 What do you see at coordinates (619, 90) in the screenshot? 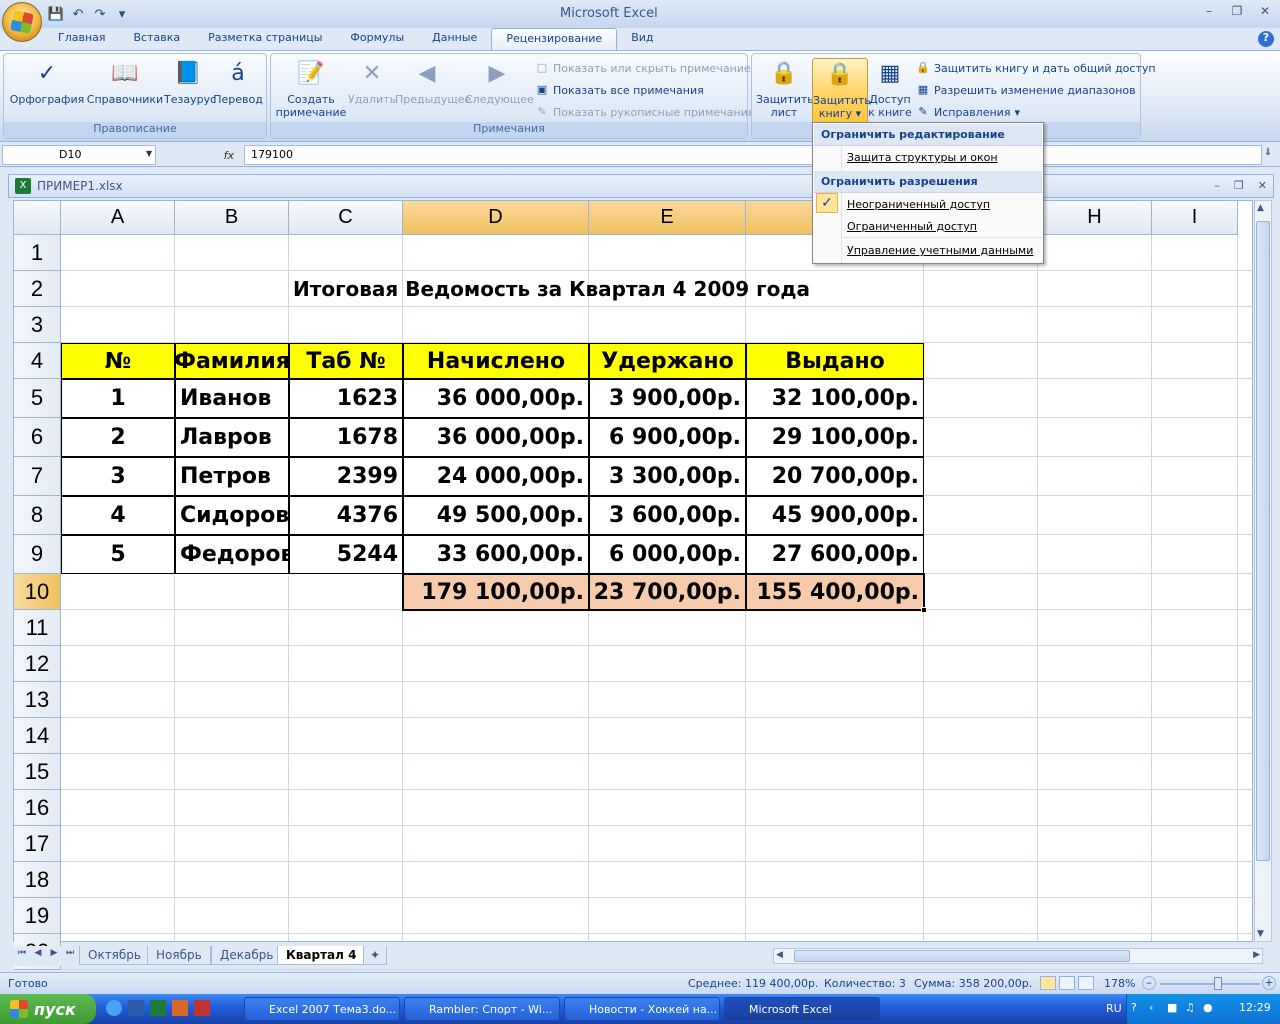
I see `show-all-comments-button: ▣ Показать все примечания` at bounding box center [619, 90].